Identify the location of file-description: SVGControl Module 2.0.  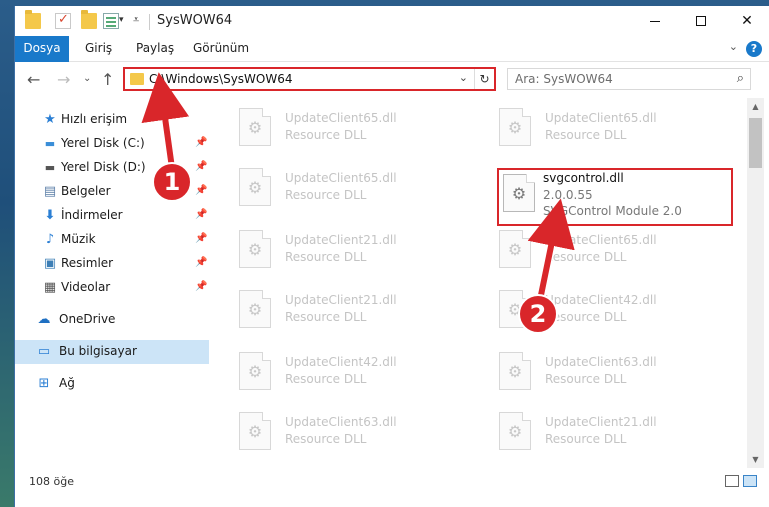
(612, 211).